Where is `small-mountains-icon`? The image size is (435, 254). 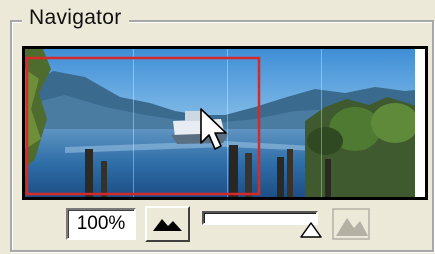 small-mountains-icon is located at coordinates (167, 225).